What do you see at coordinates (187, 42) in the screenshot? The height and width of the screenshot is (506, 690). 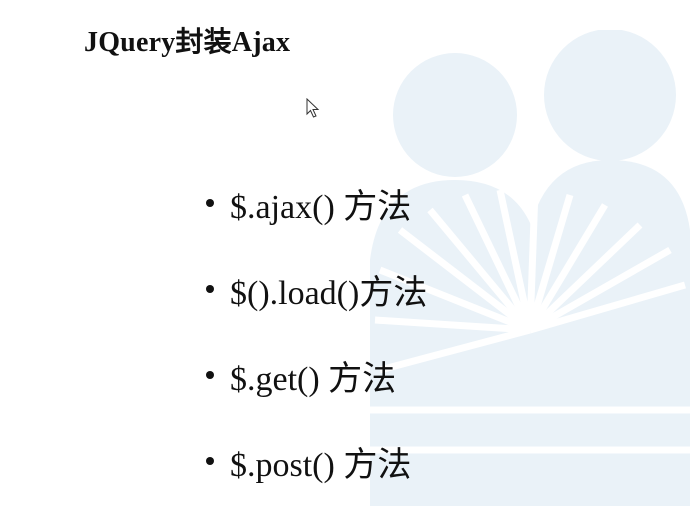 I see `slide-title: JQuery封装Ajax` at bounding box center [187, 42].